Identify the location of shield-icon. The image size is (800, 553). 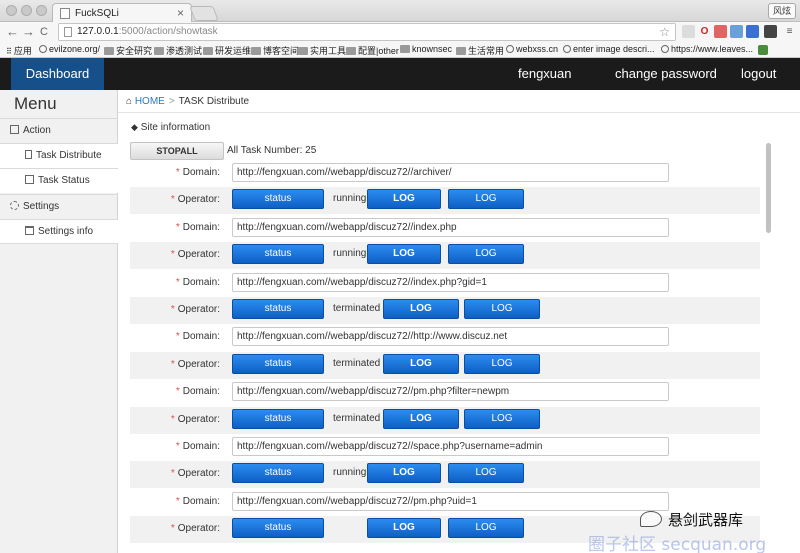
(43, 49).